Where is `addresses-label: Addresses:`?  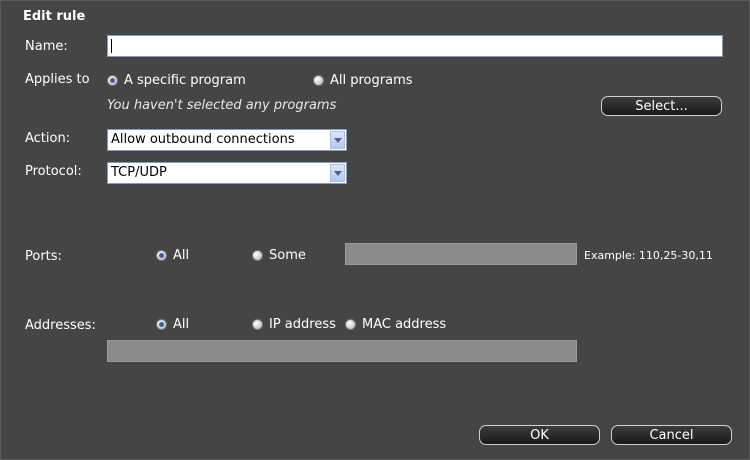 addresses-label: Addresses: is located at coordinates (60, 325).